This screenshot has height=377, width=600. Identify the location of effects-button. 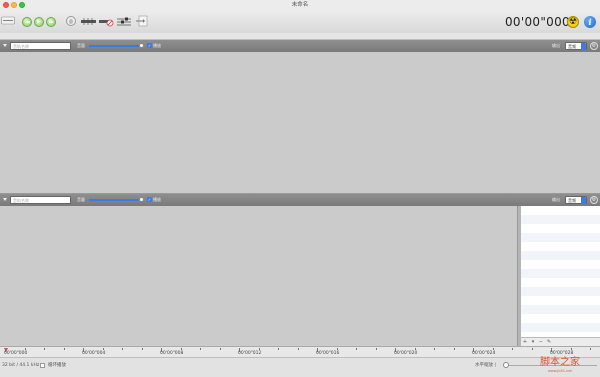
(89, 21).